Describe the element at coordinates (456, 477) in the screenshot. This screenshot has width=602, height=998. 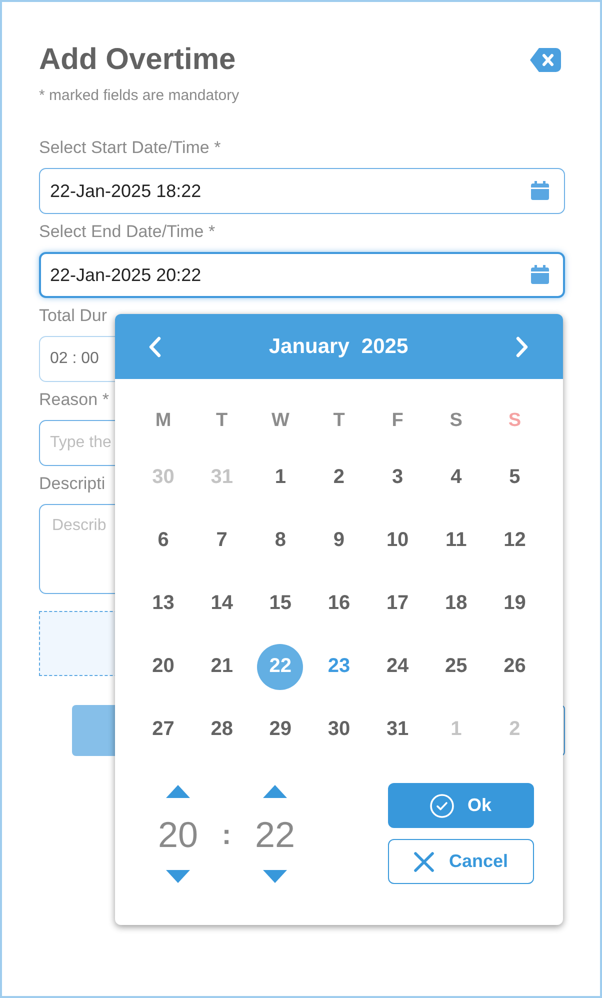
I see `calendar-day: 4` at that location.